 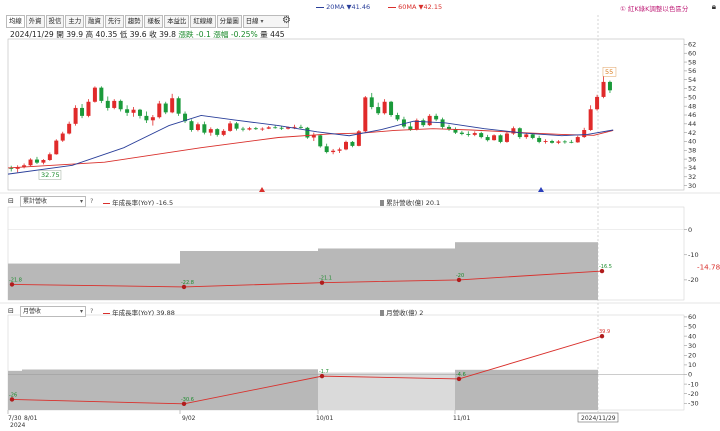 What do you see at coordinates (693, 255) in the screenshot?
I see `panel2-ytick-label: -10` at bounding box center [693, 255].